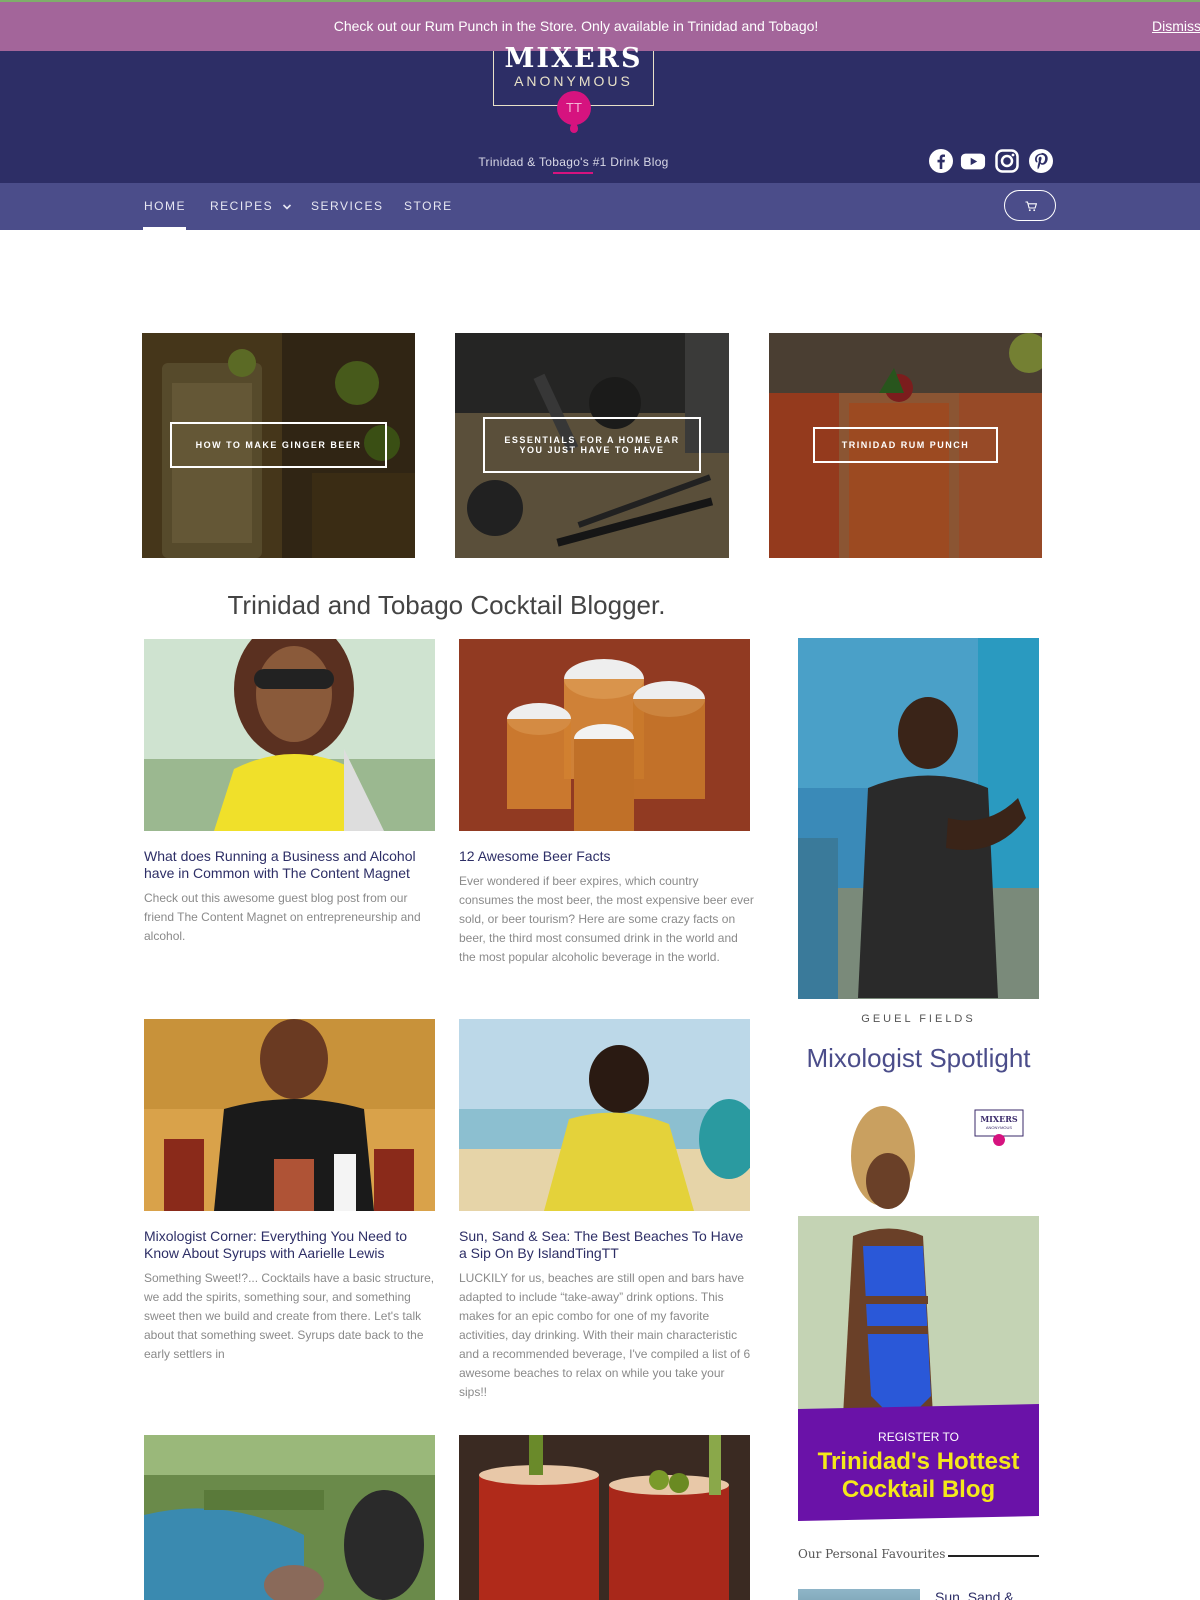 The image size is (1200, 1600). Describe the element at coordinates (600, 206) in the screenshot. I see `main-nav: HOME RECIPES SERVICES STORE` at that location.